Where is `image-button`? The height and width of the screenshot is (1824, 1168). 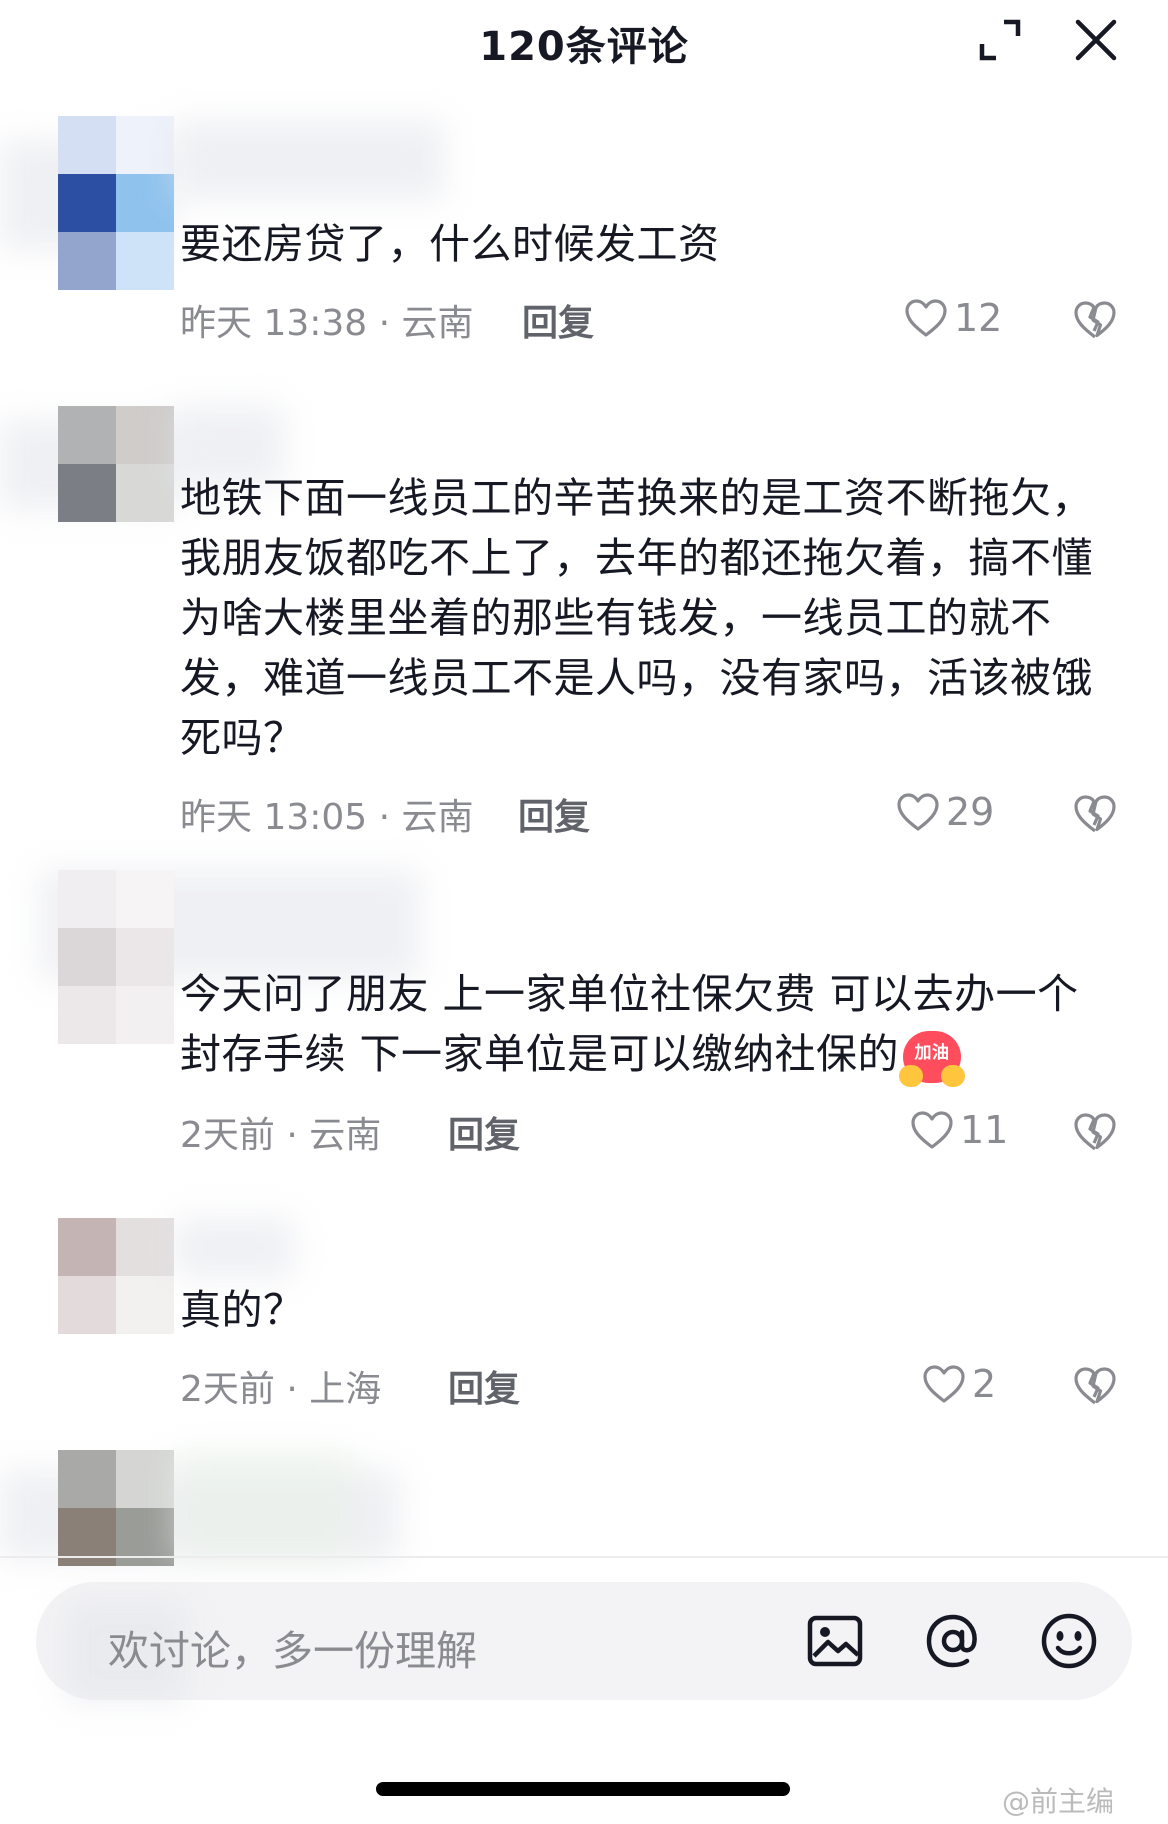 image-button is located at coordinates (835, 1641).